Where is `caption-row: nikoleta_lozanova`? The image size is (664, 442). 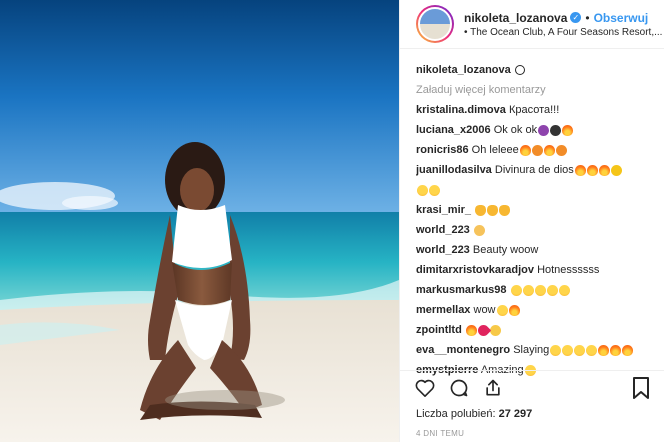
caption-row: nikoleta_lozanova is located at coordinates (536, 70).